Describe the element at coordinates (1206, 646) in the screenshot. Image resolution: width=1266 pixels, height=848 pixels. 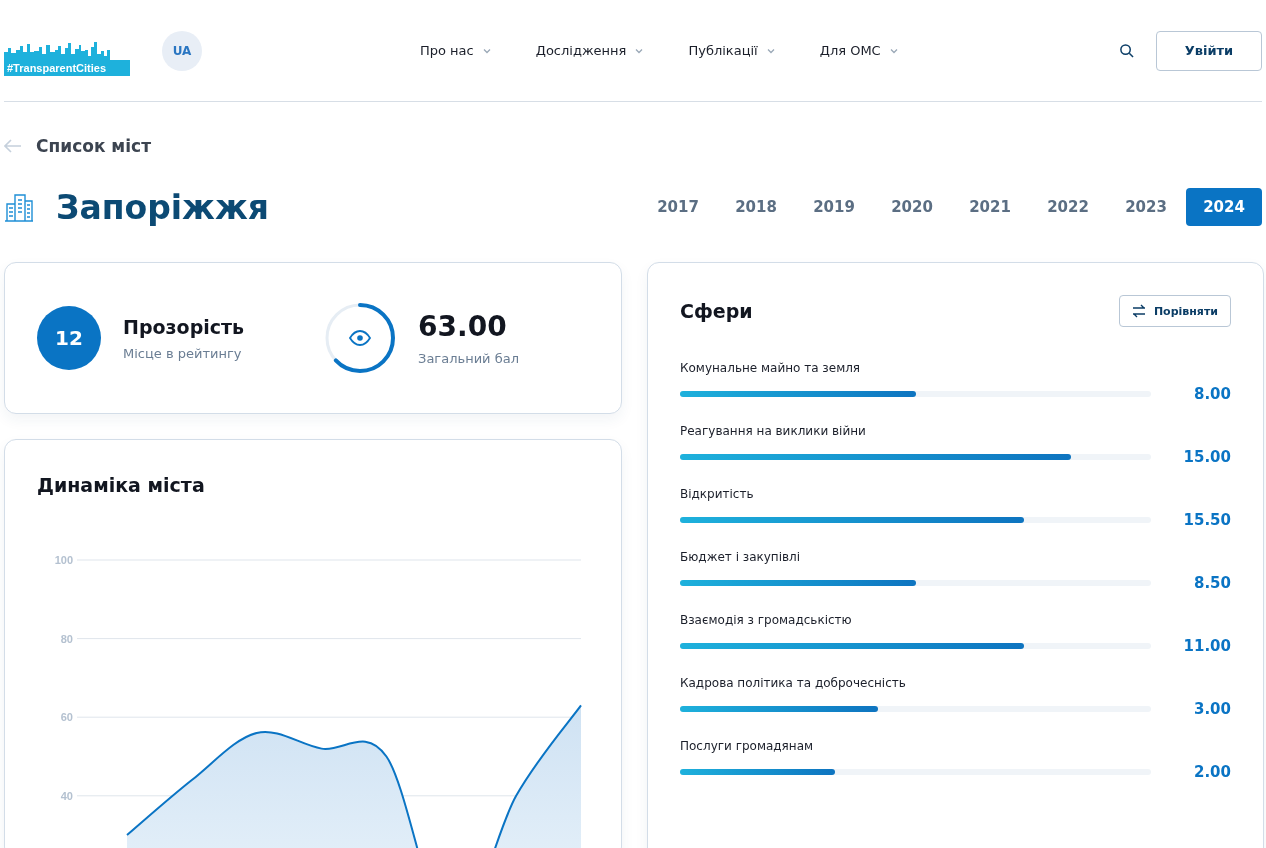
I see `sphere-score: 11.00` at that location.